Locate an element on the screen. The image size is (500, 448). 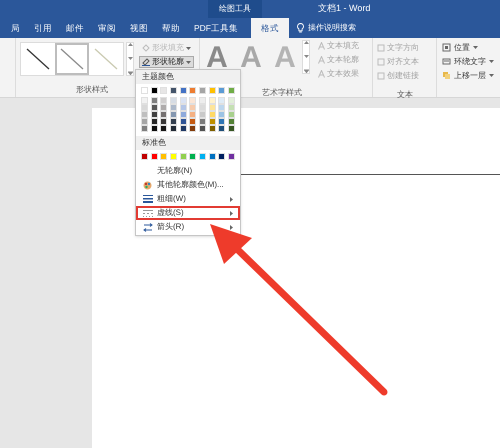
ribbon-tab: 局 is located at coordinates (15, 28).